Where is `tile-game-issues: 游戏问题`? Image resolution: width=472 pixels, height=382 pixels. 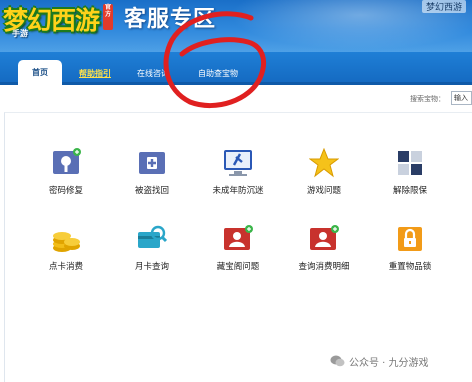 tile-game-issues: 游戏问题 is located at coordinates (324, 178).